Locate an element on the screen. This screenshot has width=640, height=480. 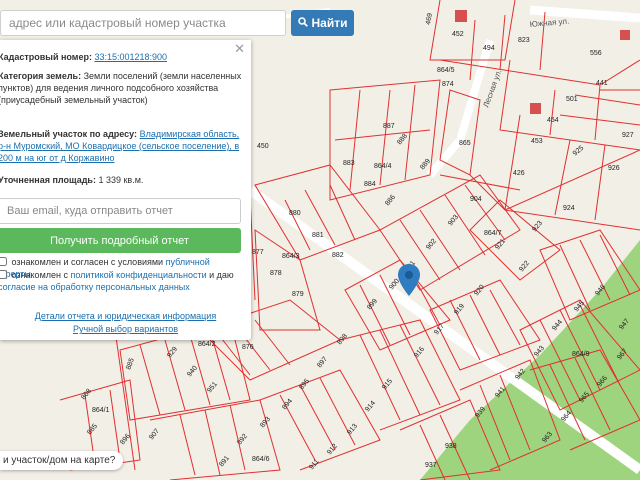
privacy-policy-link: политикой конфиденциальности is located at coordinates (139, 275).